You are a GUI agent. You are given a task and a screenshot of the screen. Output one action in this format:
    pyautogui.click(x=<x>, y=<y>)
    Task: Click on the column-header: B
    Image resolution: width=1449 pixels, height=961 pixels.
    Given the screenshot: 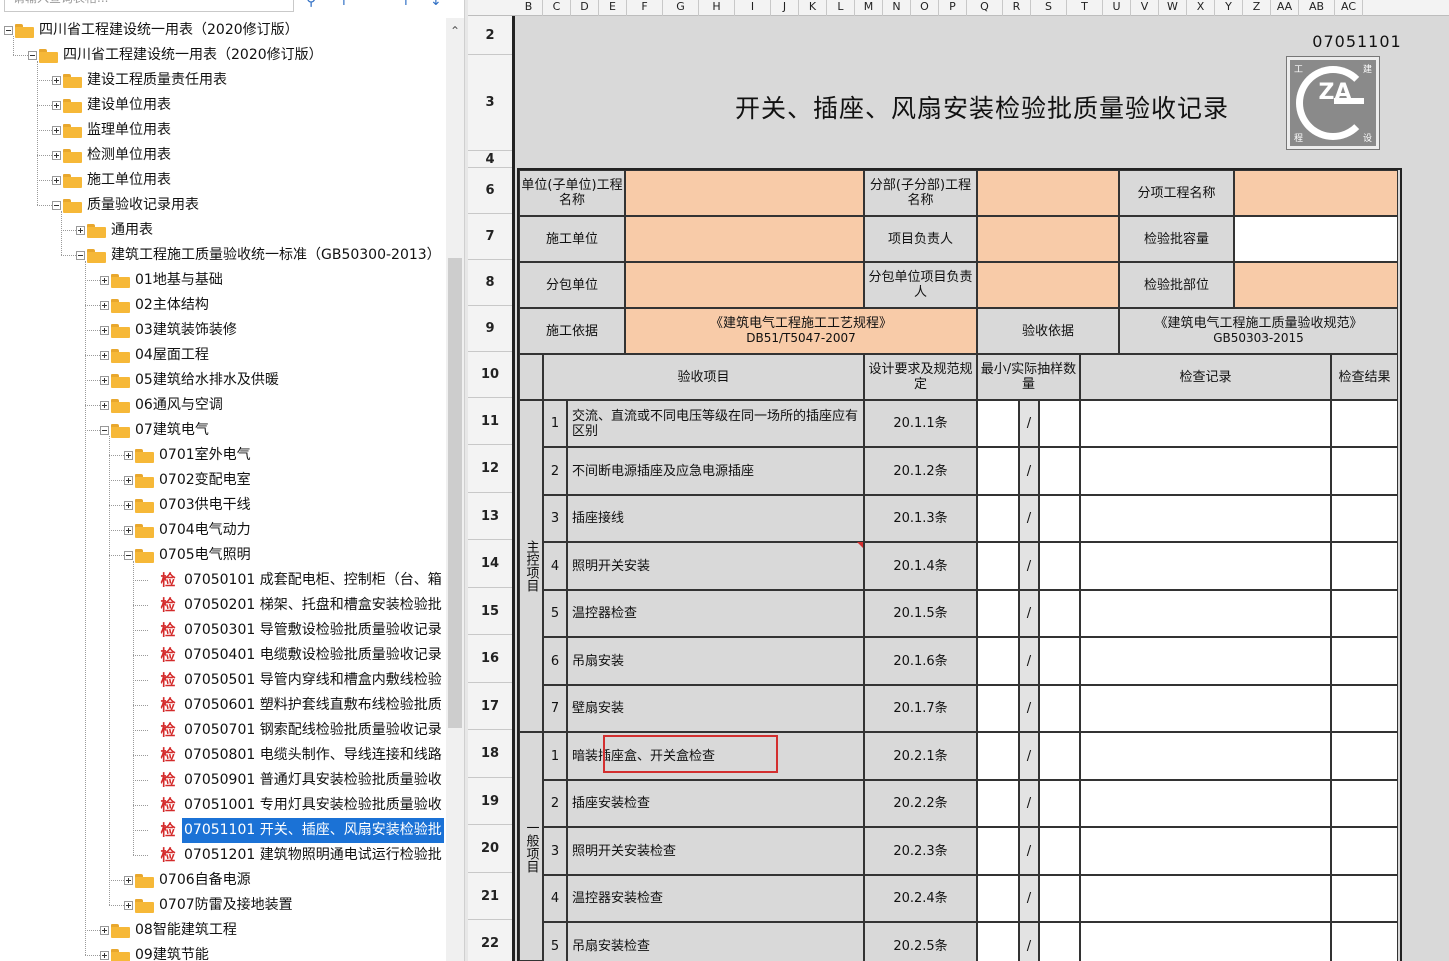 What is the action you would take?
    pyautogui.click(x=529, y=8)
    